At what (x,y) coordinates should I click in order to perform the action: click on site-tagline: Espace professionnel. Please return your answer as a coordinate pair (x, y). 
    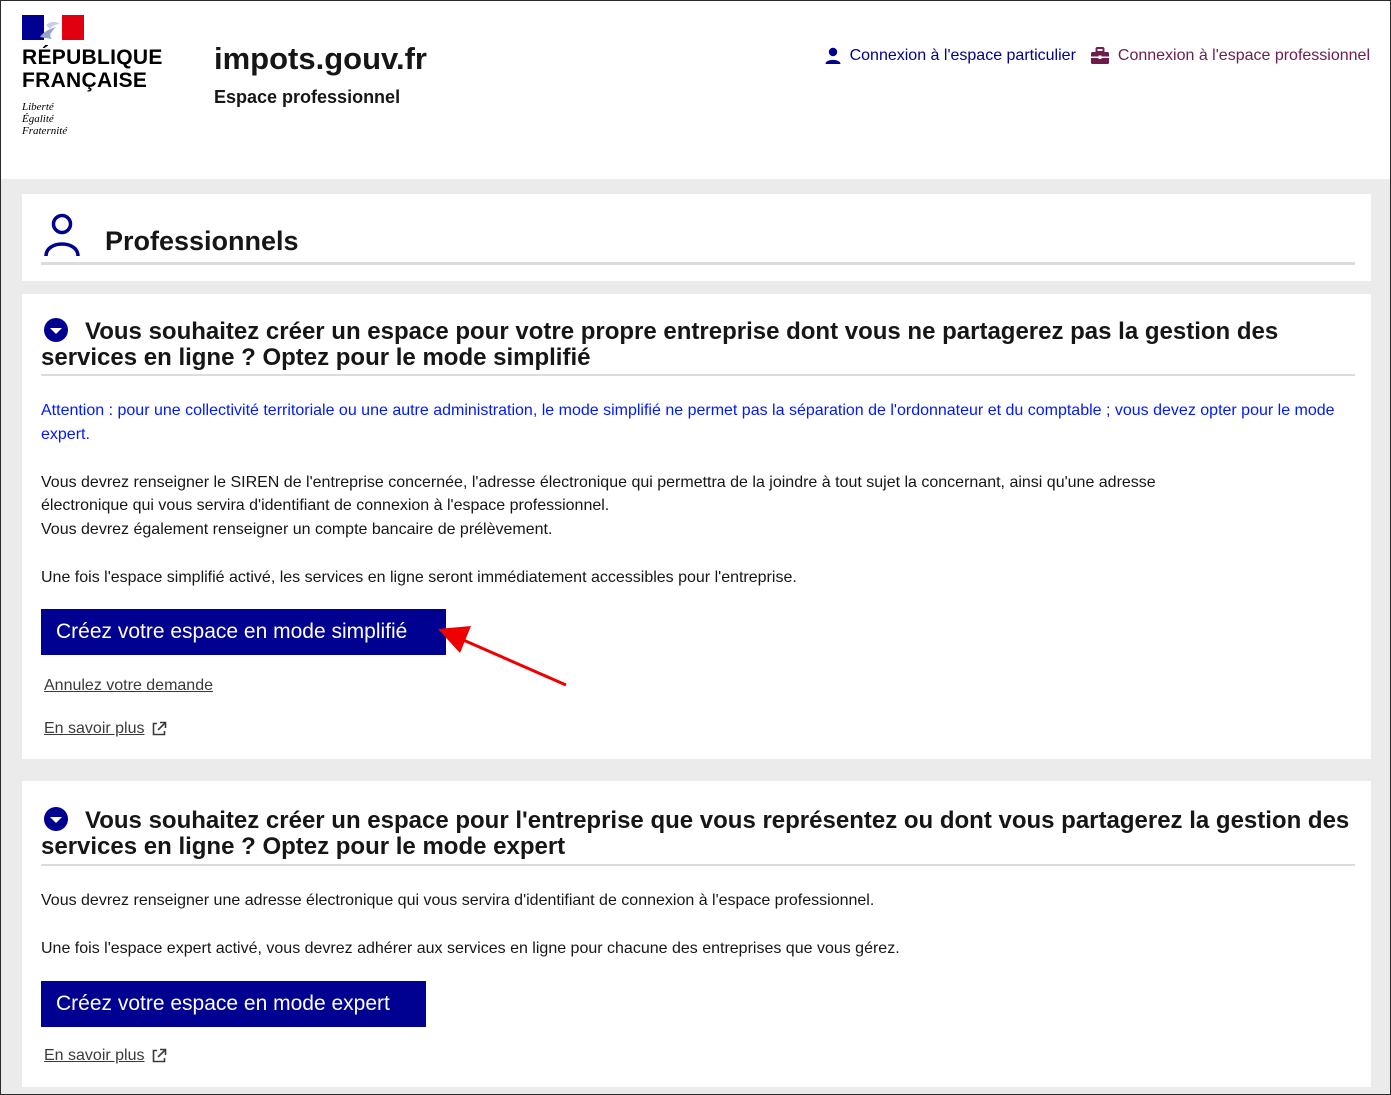
    Looking at the image, I should click on (307, 97).